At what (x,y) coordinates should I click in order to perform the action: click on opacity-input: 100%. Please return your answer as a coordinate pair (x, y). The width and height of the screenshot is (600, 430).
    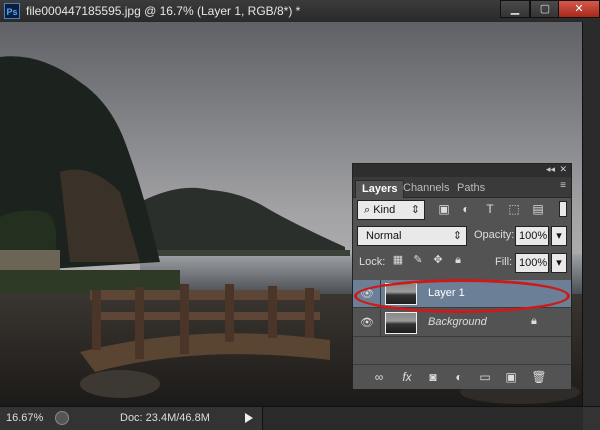
    Looking at the image, I should click on (532, 236).